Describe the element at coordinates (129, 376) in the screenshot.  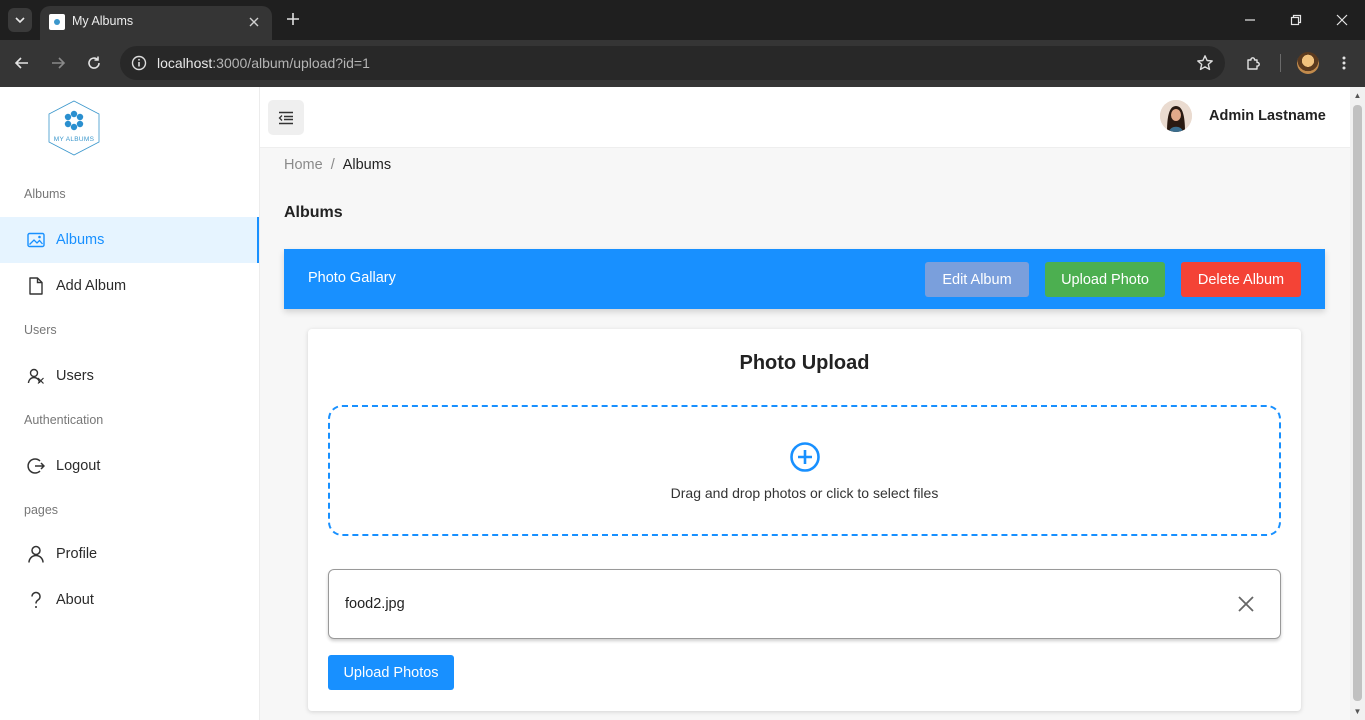
I see `sidebar-item-users: Users` at that location.